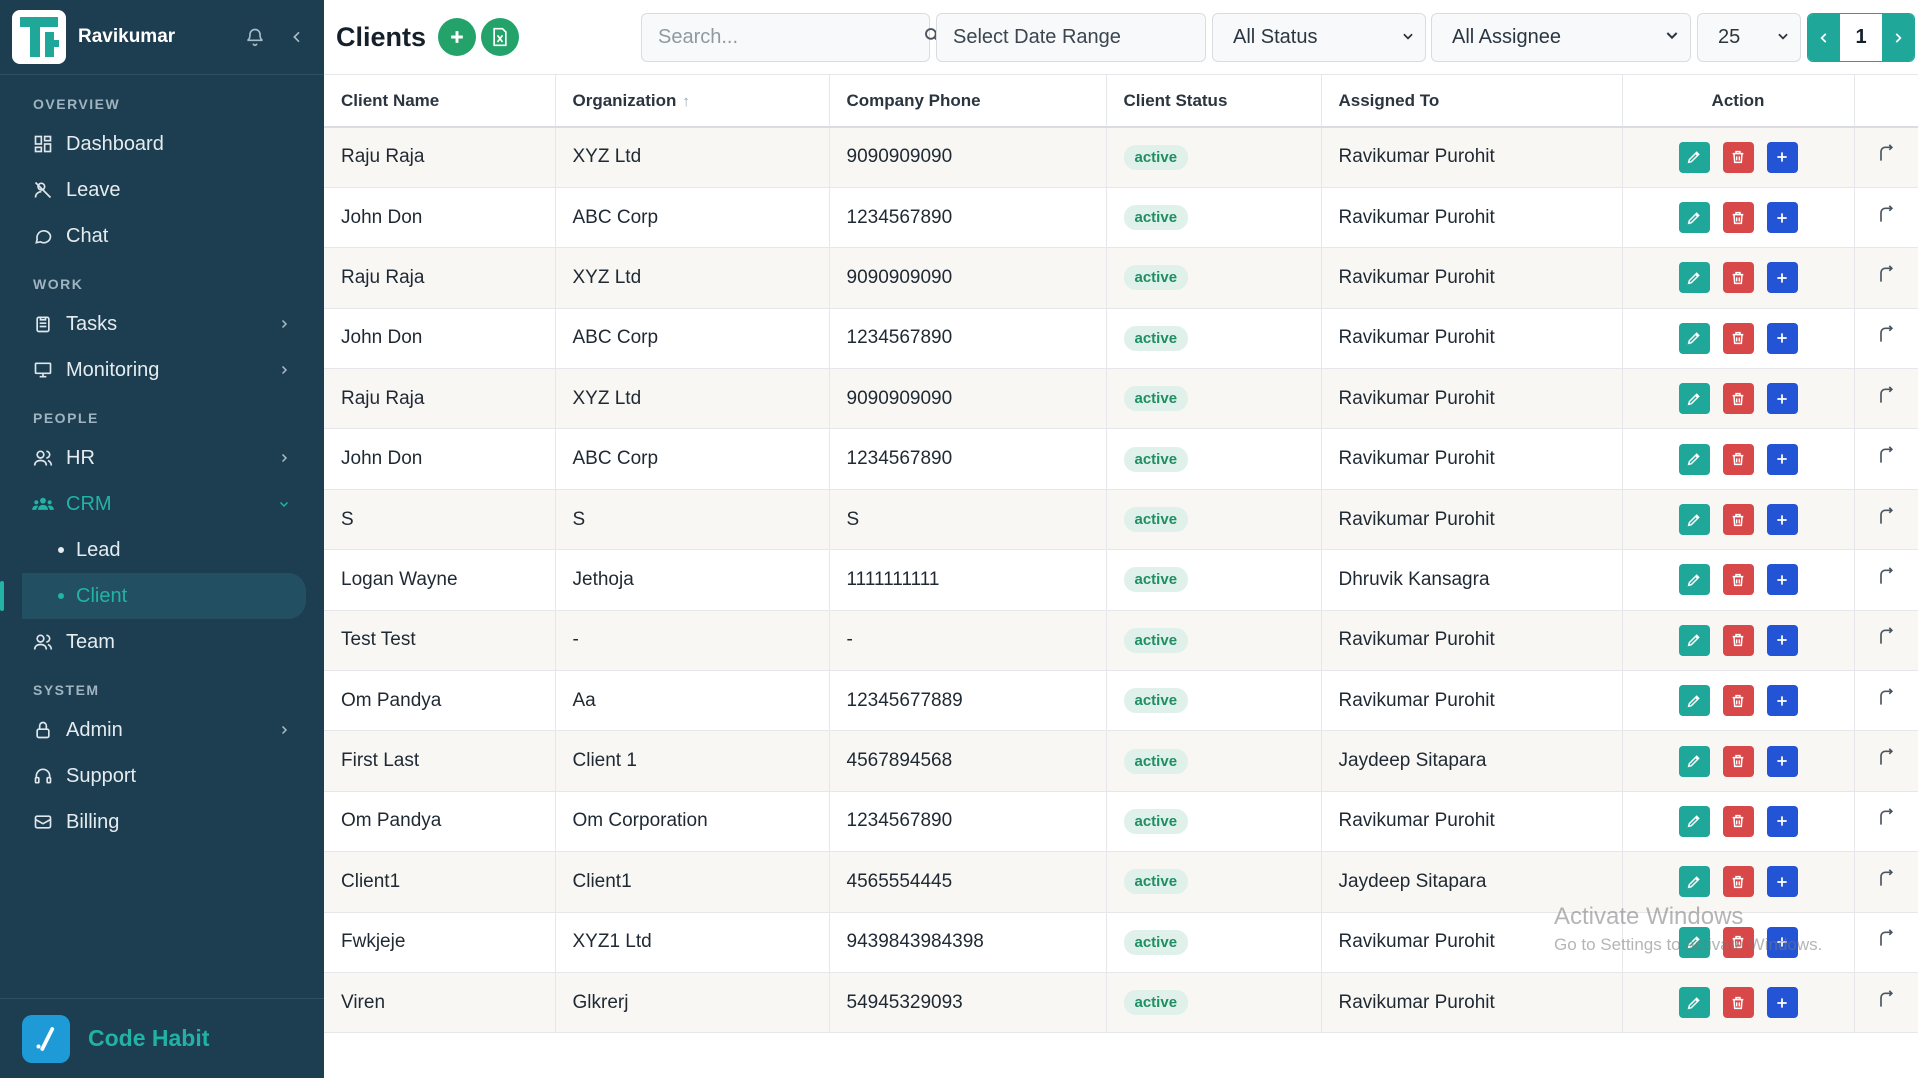  What do you see at coordinates (1749, 37) in the screenshot?
I see `page-size-select: 25` at bounding box center [1749, 37].